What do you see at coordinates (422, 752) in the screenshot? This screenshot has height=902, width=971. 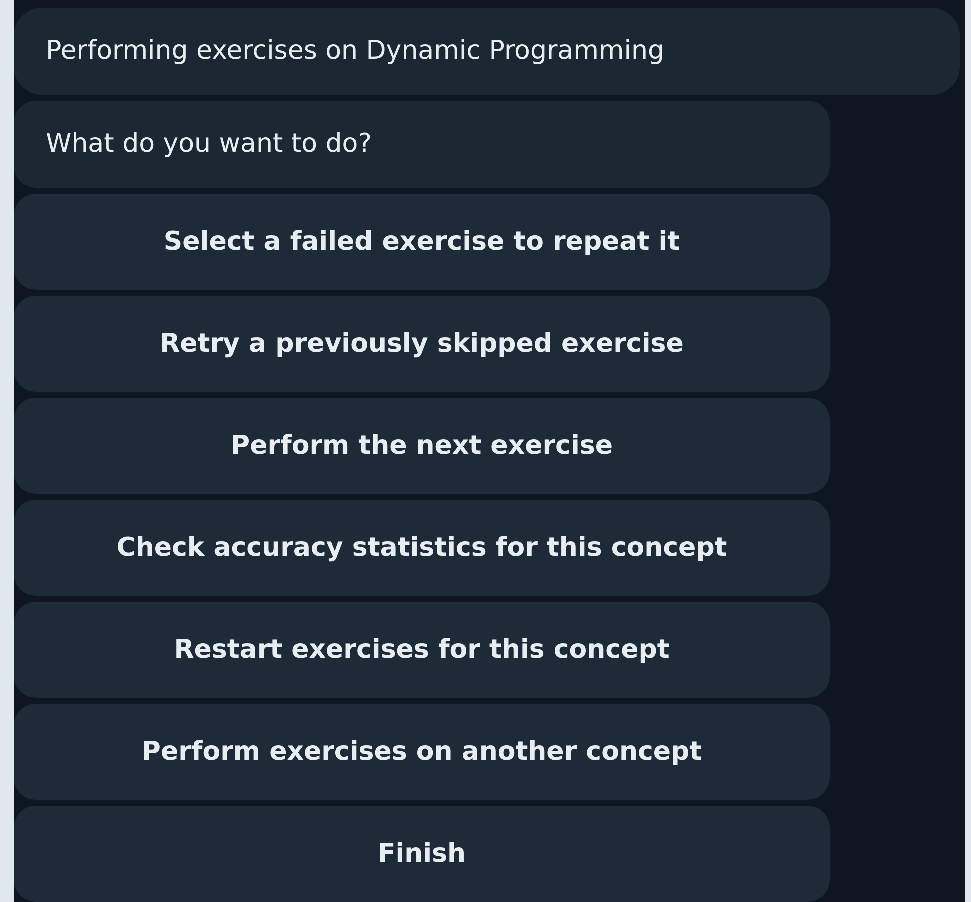 I see `option-button: Perform exercises on another concept` at bounding box center [422, 752].